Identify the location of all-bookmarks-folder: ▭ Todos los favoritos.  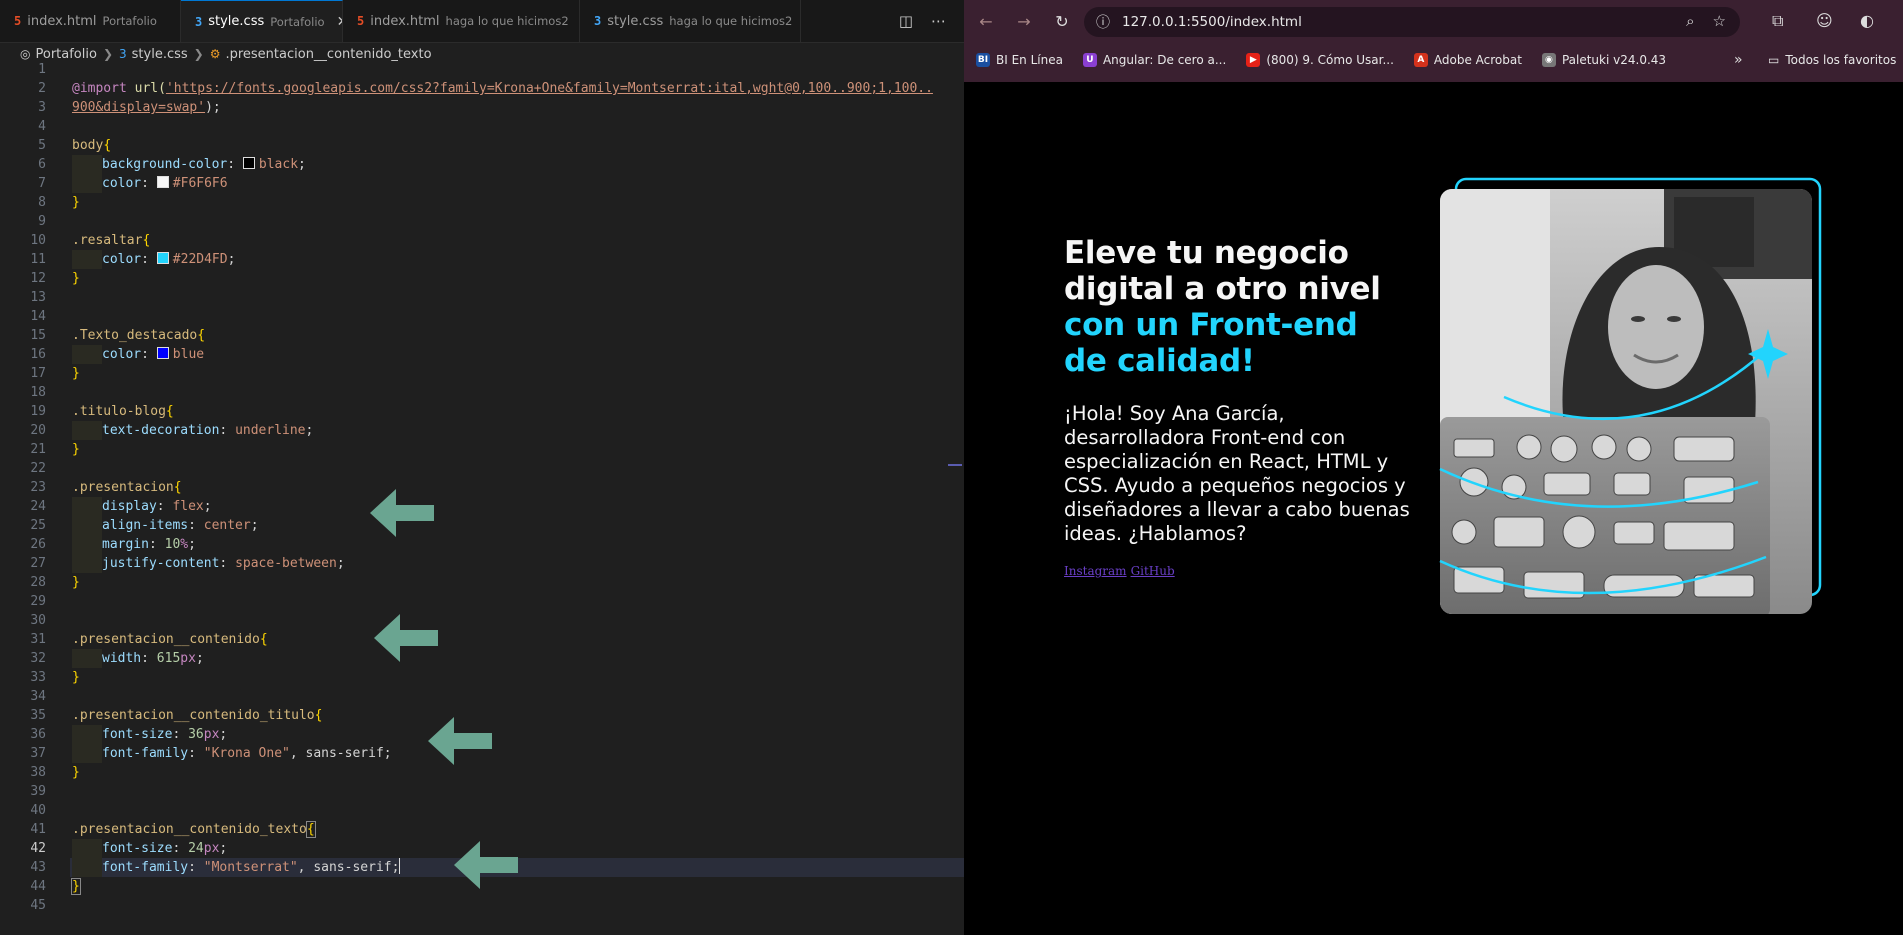
(1832, 60).